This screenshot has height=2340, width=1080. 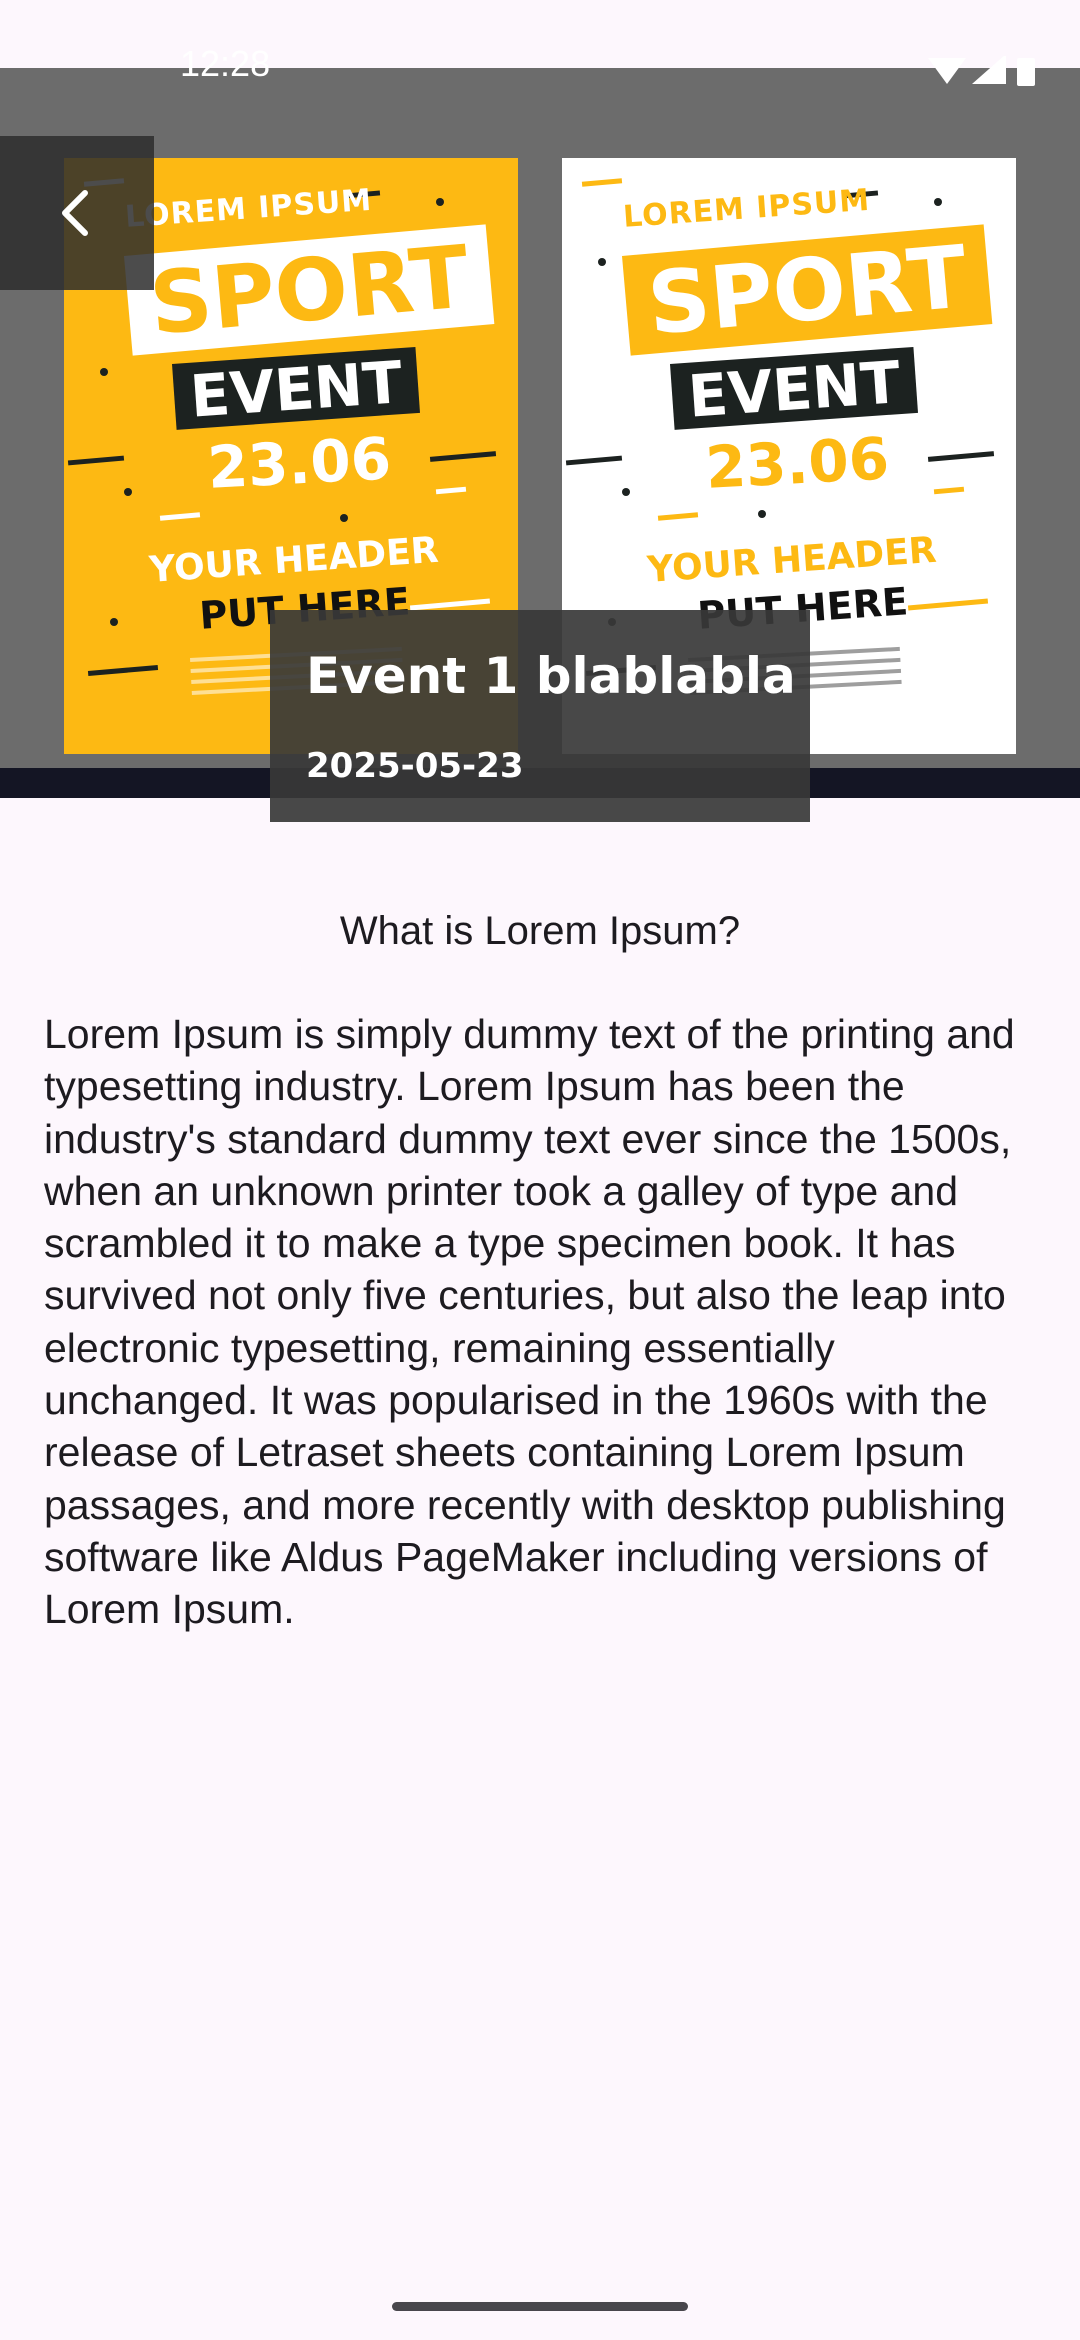 I want to click on wifi-icon, so click(x=947, y=71).